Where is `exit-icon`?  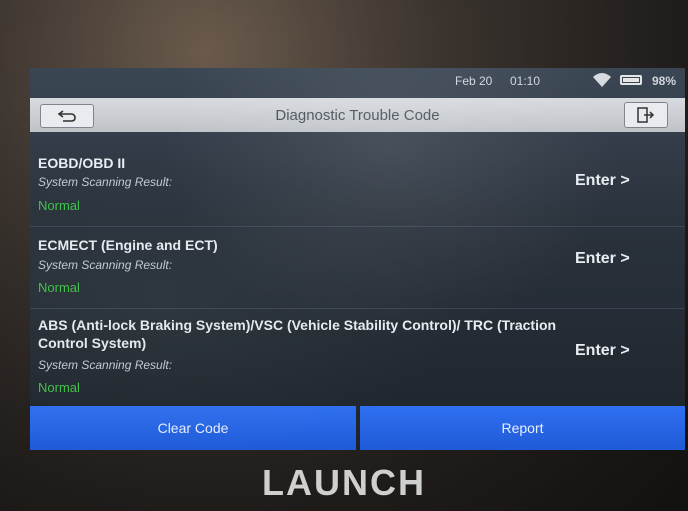
exit-icon is located at coordinates (646, 115).